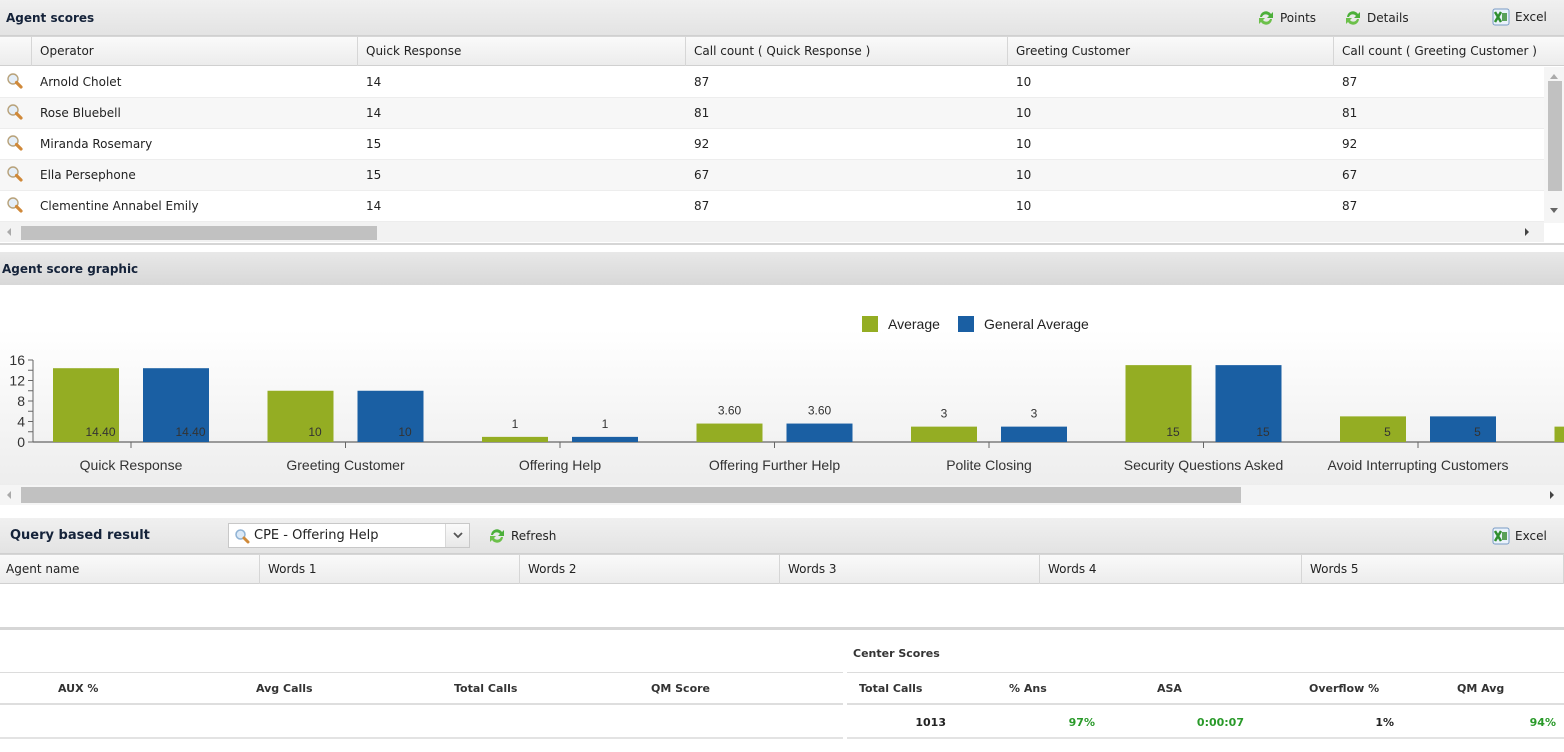 The width and height of the screenshot is (1564, 752). What do you see at coordinates (772, 113) in the screenshot?
I see `table-row: Rose Bluebell 14 81 10 81` at bounding box center [772, 113].